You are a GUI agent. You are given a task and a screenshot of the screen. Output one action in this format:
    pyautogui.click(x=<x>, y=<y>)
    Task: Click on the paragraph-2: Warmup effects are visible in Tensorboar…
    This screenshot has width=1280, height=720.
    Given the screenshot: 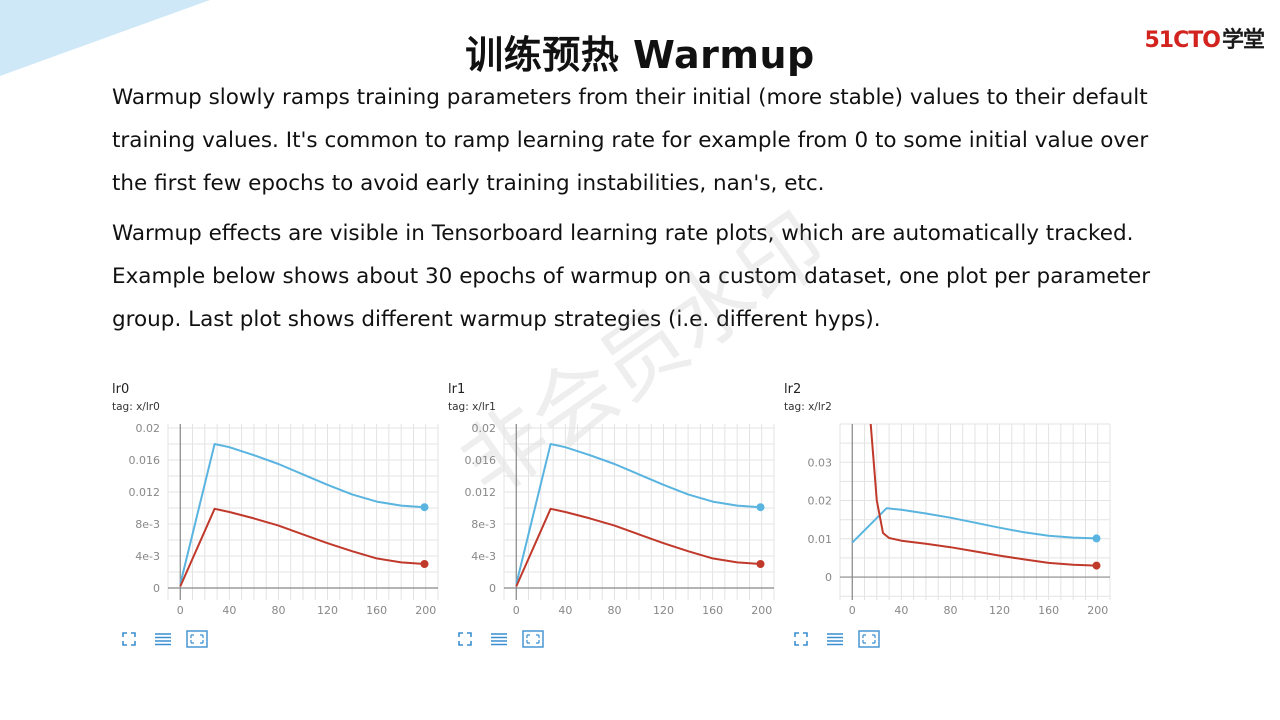 What is the action you would take?
    pyautogui.click(x=631, y=276)
    